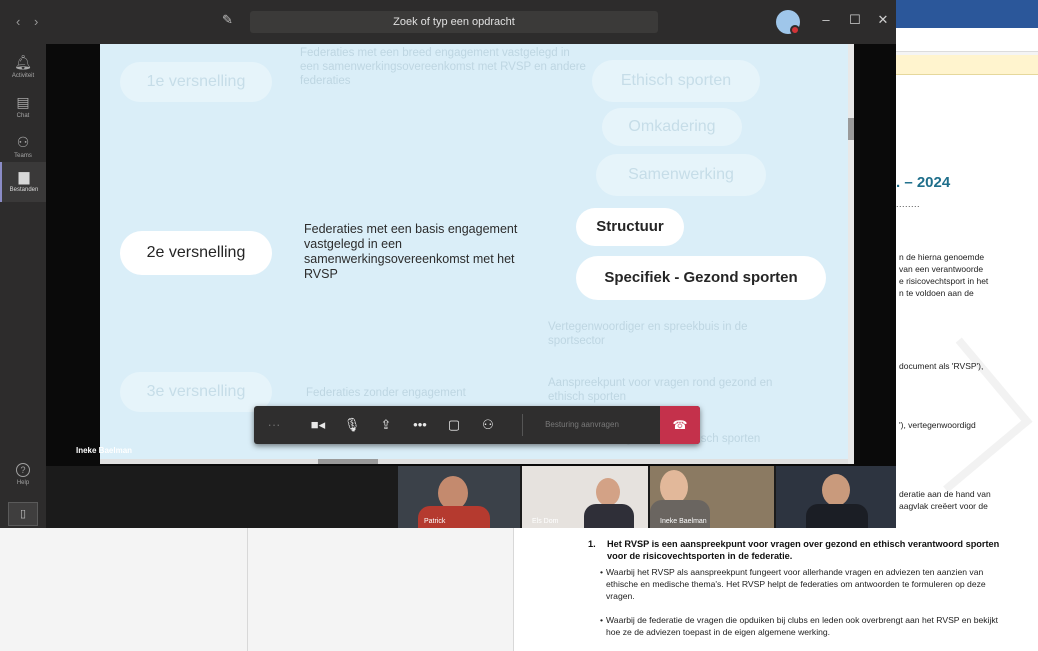 This screenshot has width=1038, height=651. Describe the element at coordinates (435, 521) in the screenshot. I see `participant-name: Patrick` at that location.